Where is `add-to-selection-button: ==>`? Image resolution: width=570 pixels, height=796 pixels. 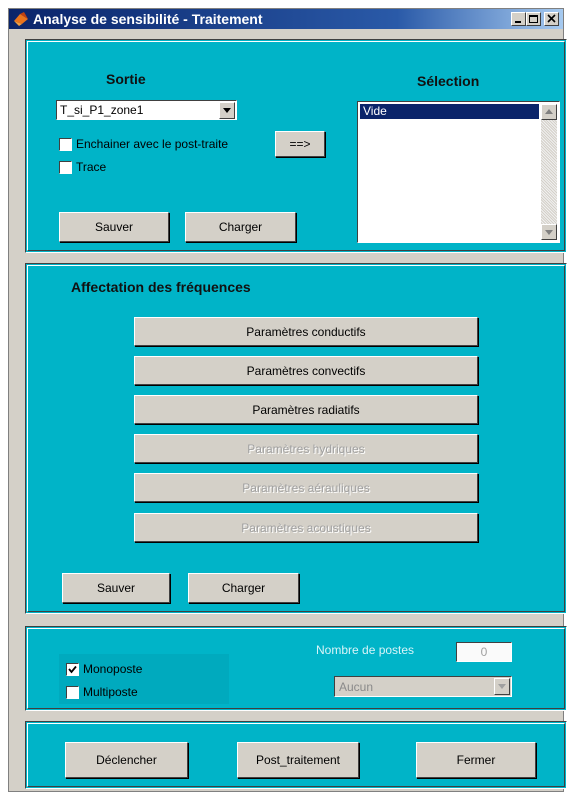 add-to-selection-button: ==> is located at coordinates (300, 144).